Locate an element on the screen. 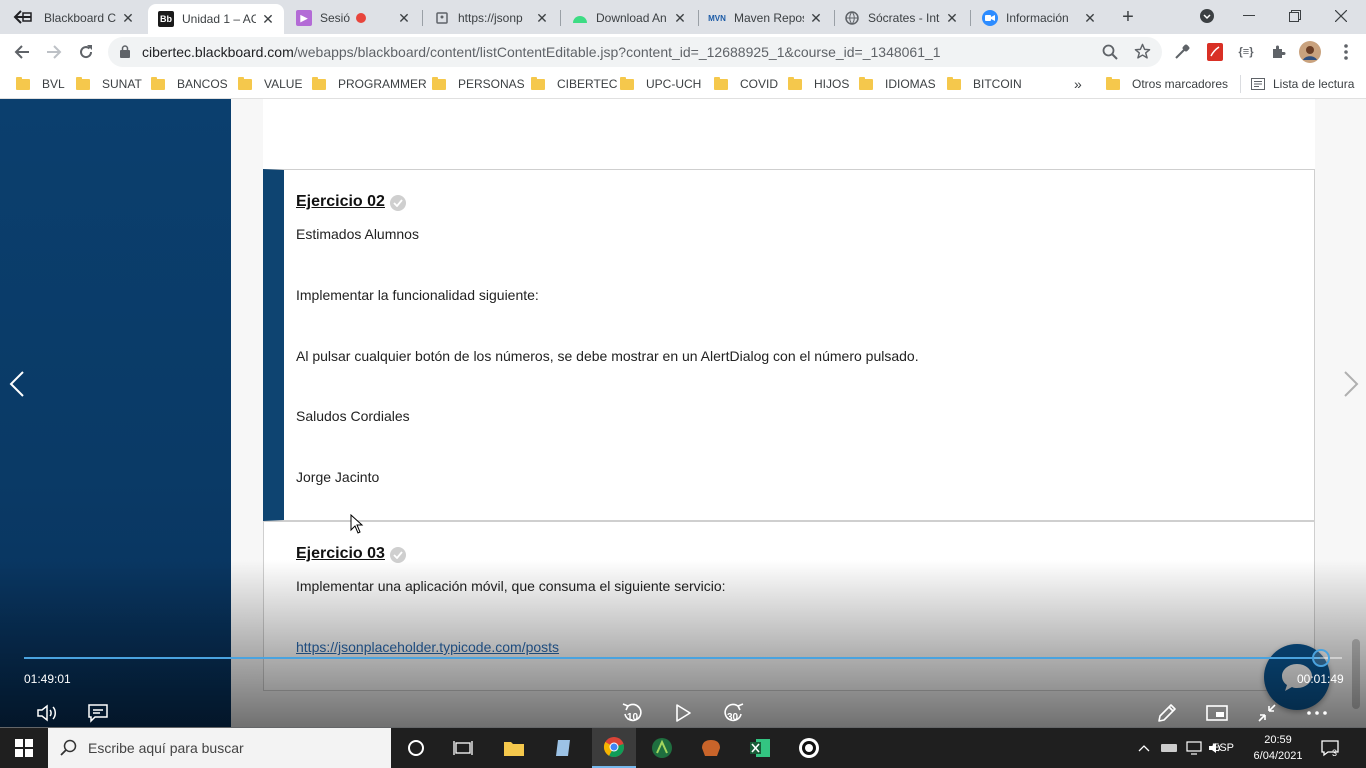 The width and height of the screenshot is (1366, 768). forward-30-button: 30 is located at coordinates (733, 713).